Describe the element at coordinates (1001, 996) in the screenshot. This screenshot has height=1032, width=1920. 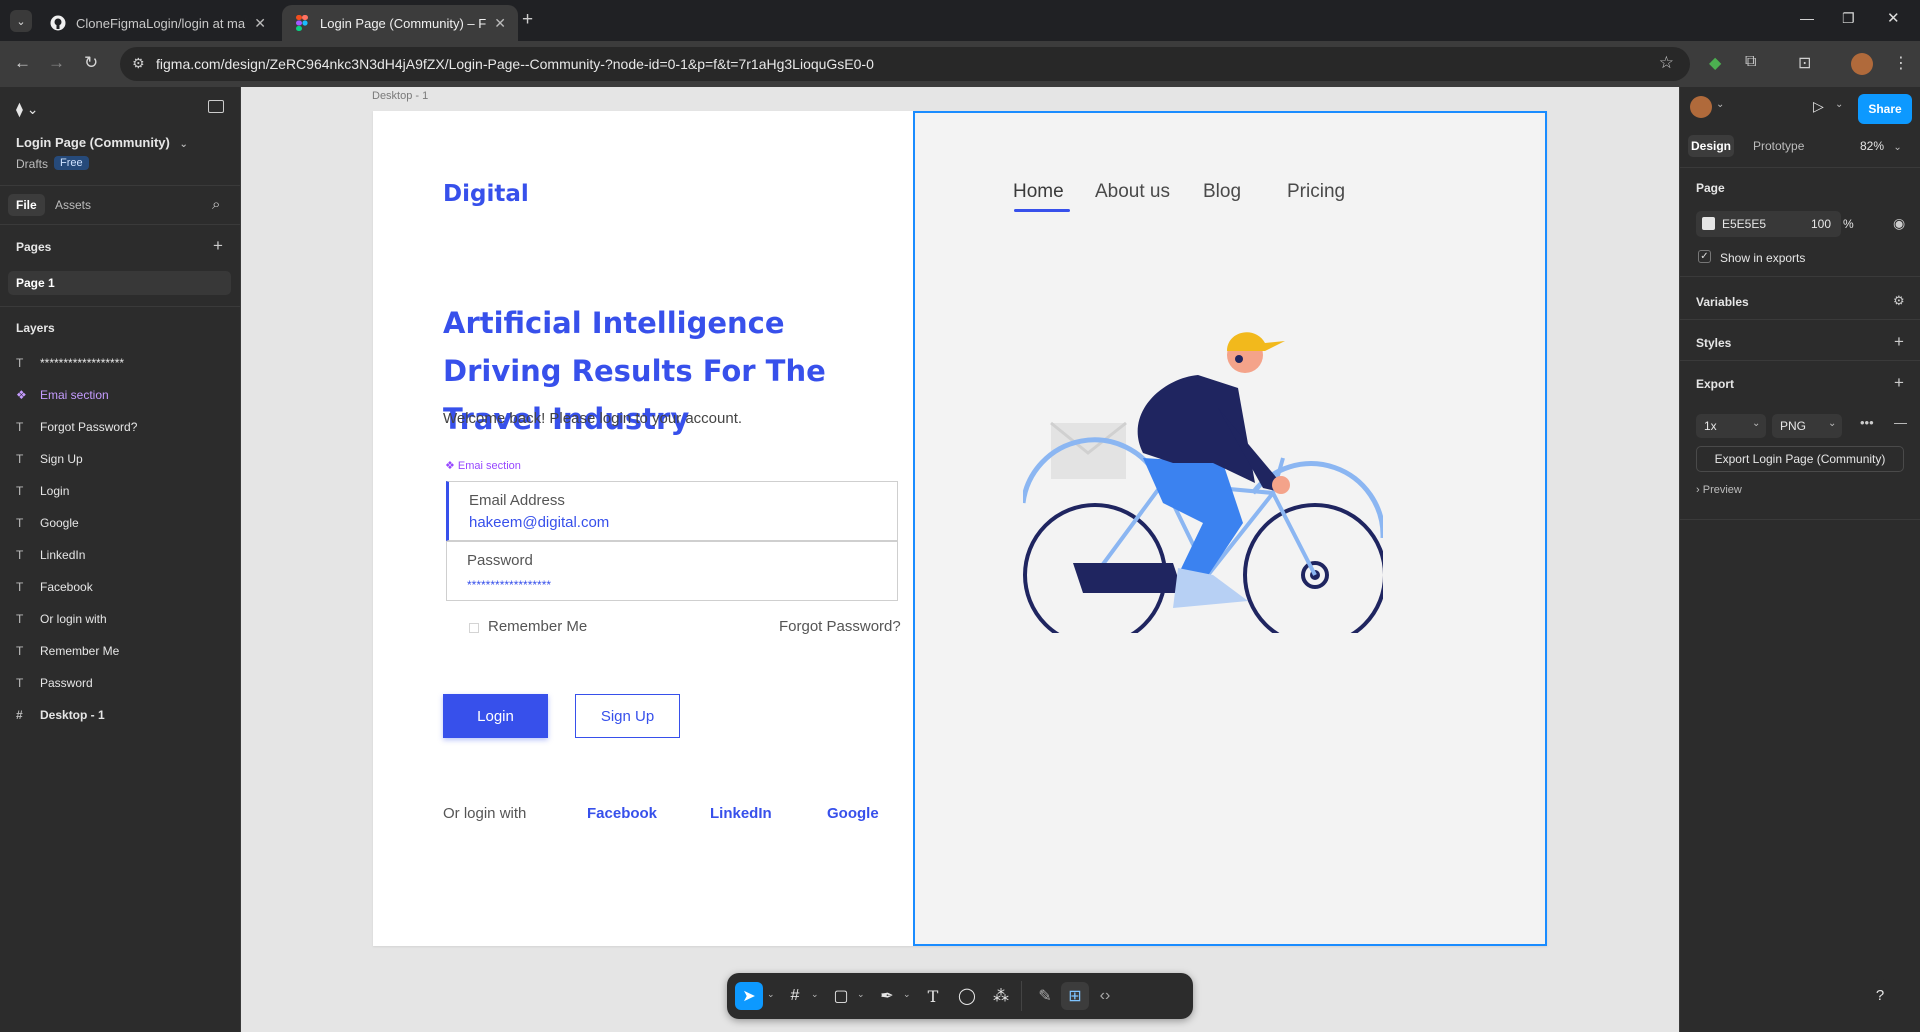
I see `actions-icon: ⁂` at that location.